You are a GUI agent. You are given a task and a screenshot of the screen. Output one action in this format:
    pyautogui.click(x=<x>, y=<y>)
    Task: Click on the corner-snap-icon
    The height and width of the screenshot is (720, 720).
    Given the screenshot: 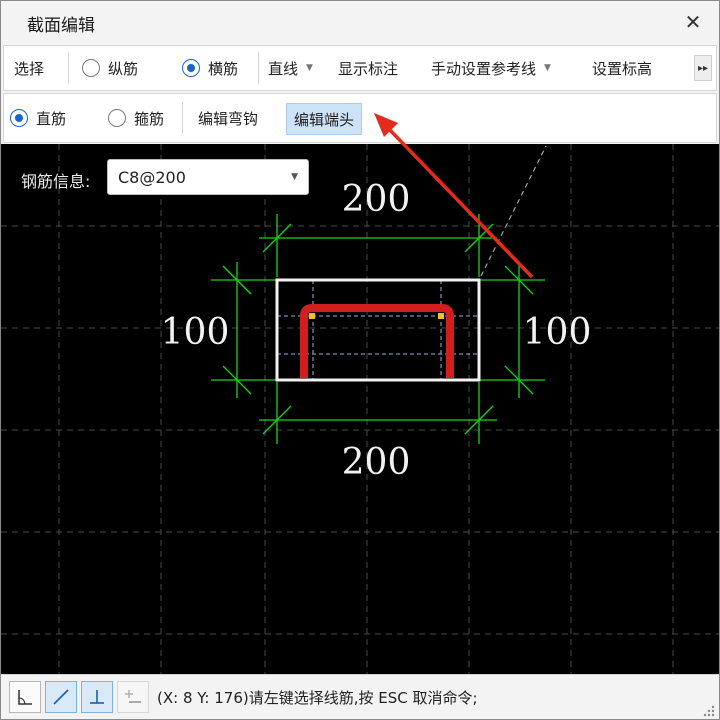 What is the action you would take?
    pyautogui.click(x=25, y=697)
    